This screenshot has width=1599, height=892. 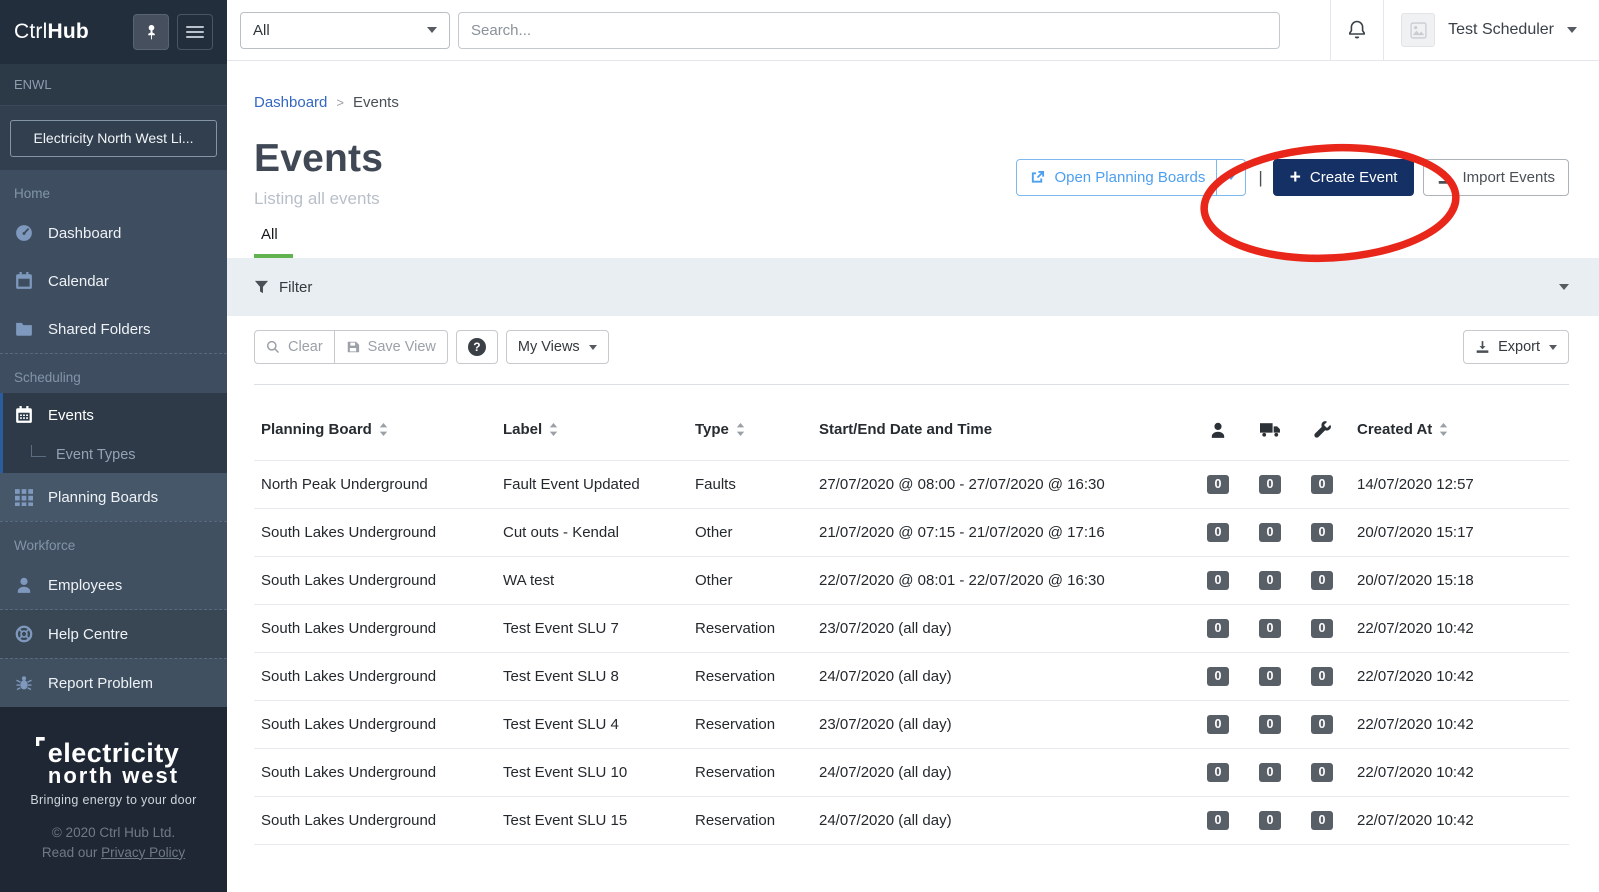 What do you see at coordinates (195, 32) in the screenshot?
I see `menu-toggle-button` at bounding box center [195, 32].